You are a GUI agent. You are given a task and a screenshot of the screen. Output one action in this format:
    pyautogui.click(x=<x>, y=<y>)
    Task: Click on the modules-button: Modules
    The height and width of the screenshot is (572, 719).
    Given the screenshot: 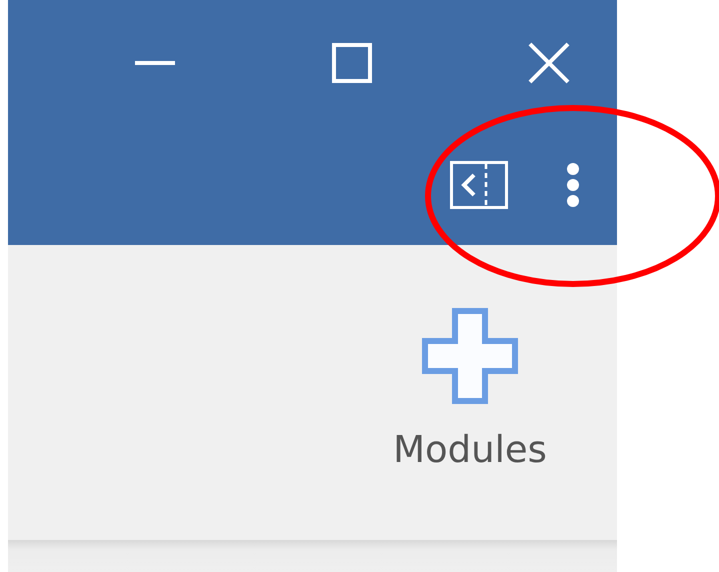 What is the action you would take?
    pyautogui.click(x=470, y=392)
    